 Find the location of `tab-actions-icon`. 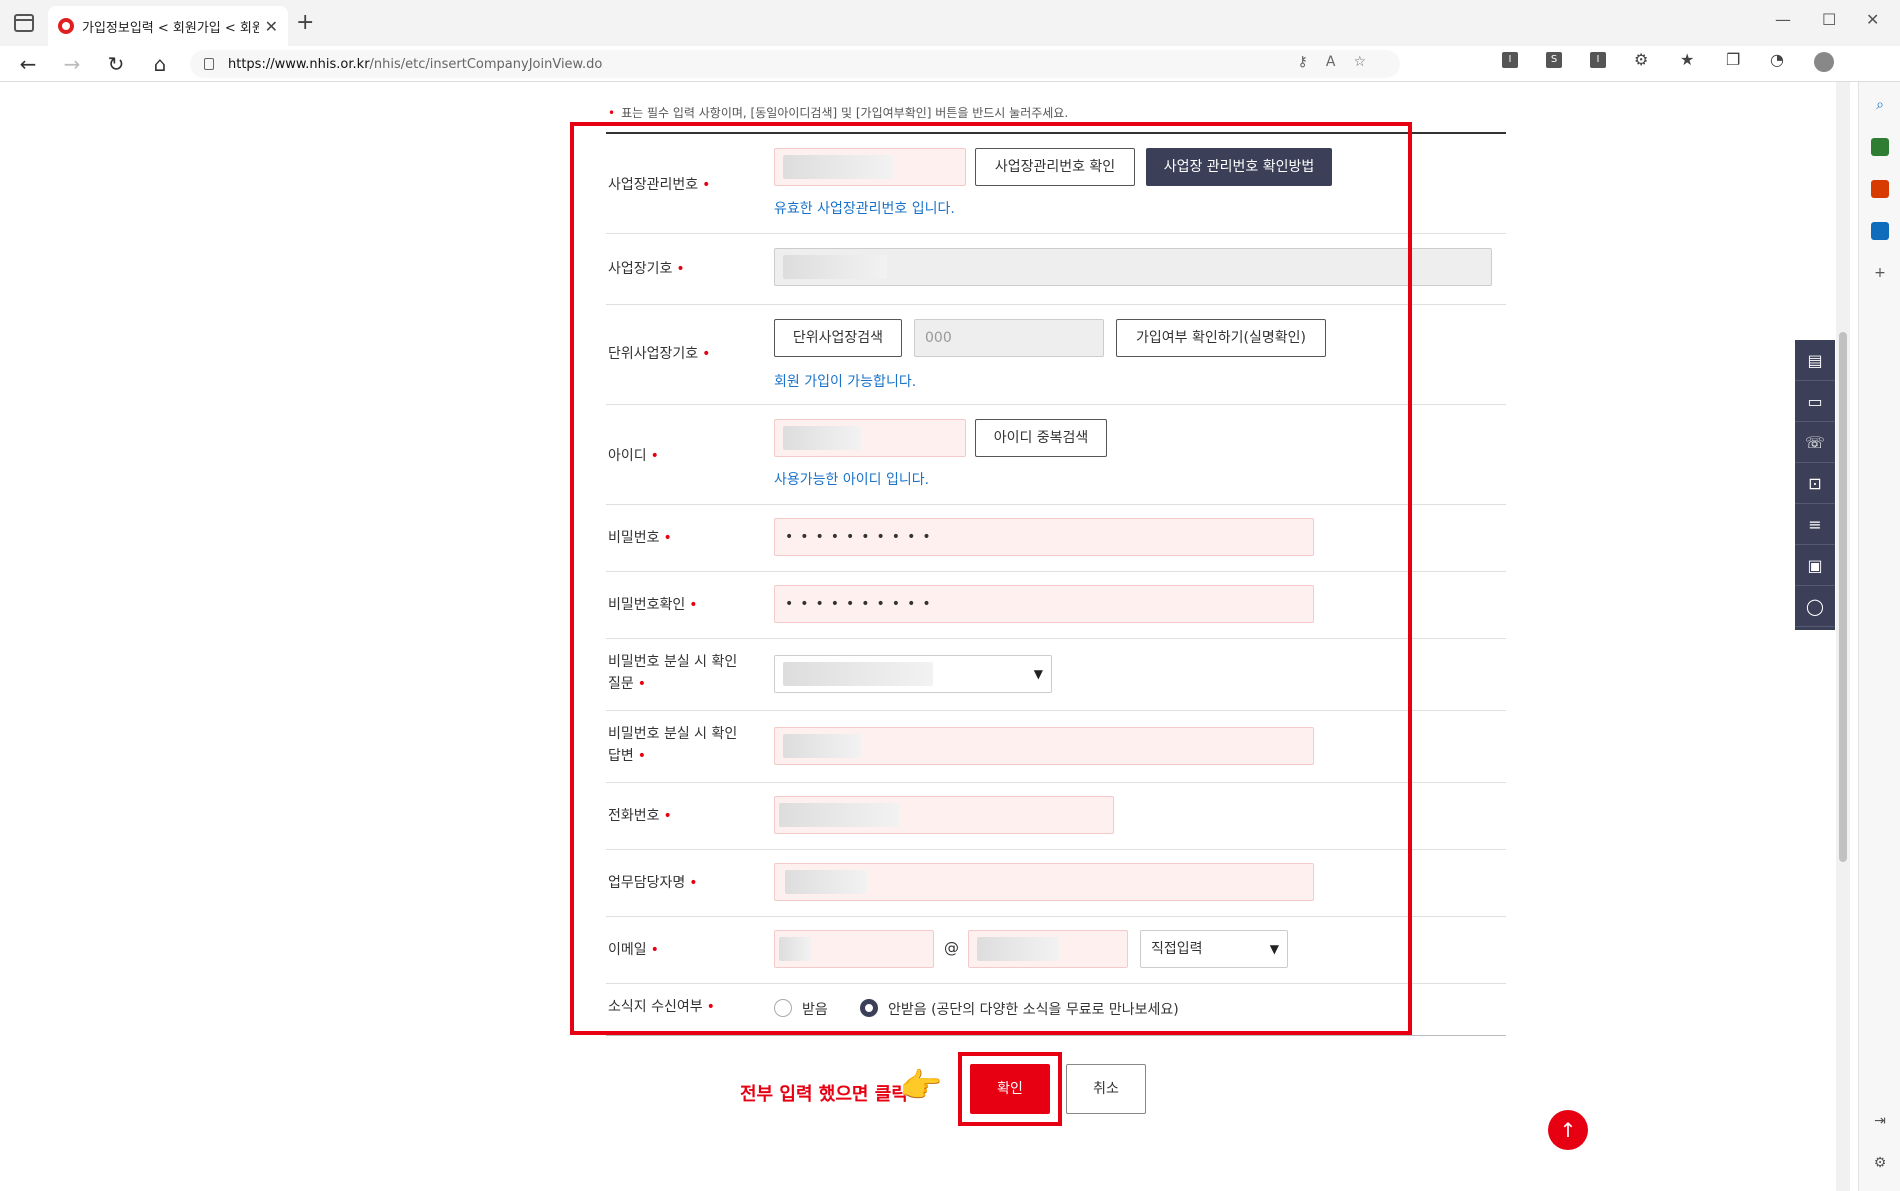

tab-actions-icon is located at coordinates (24, 23).